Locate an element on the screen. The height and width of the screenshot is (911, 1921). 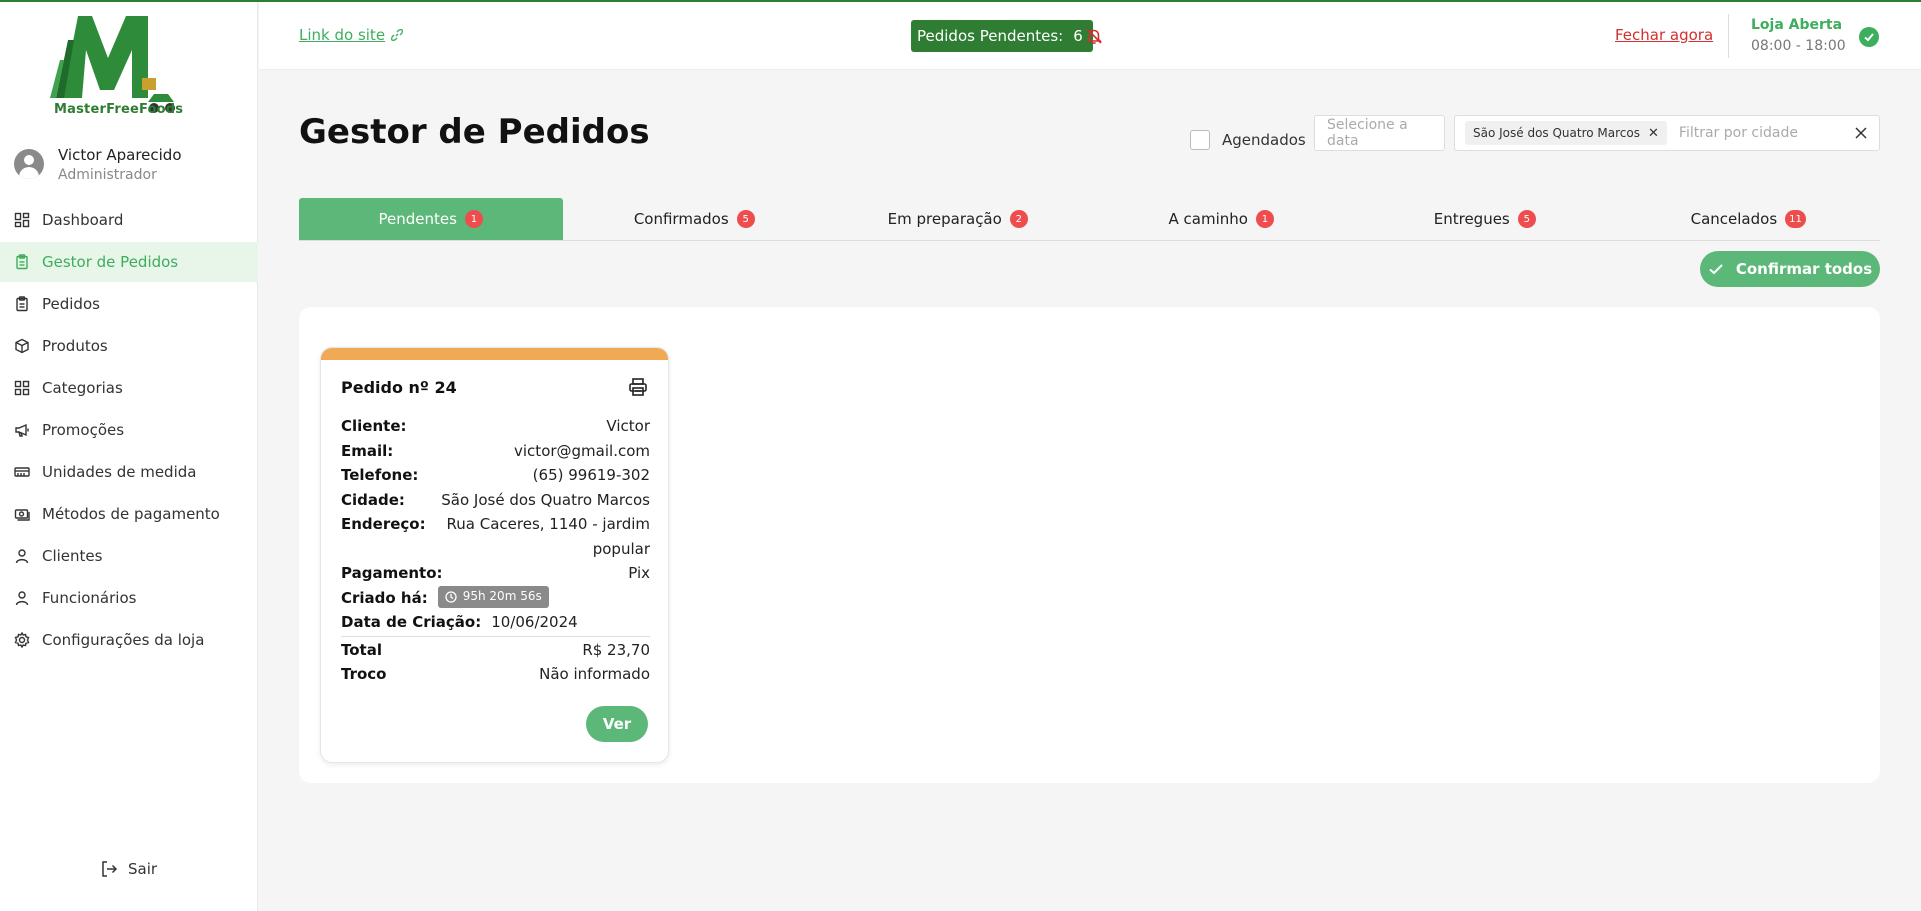
tab-pending: Pendentes 1 is located at coordinates (431, 219).